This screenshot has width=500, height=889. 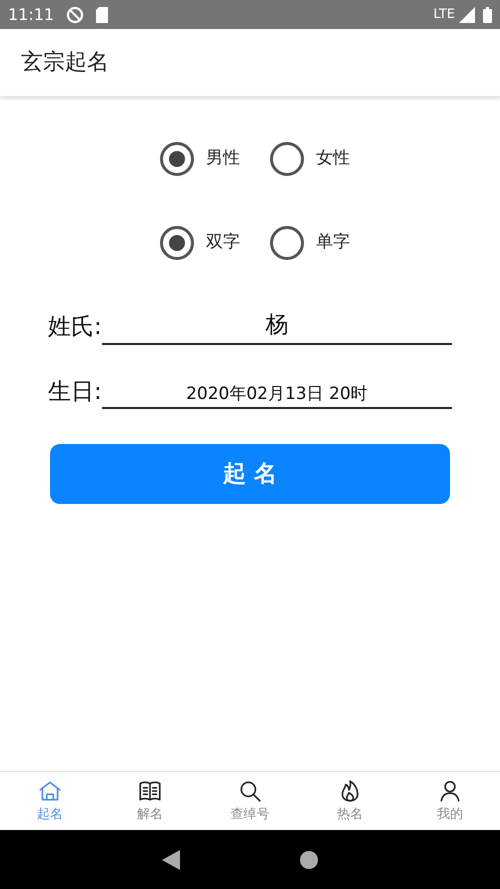 What do you see at coordinates (31, 15) in the screenshot?
I see `status-time: 11:11` at bounding box center [31, 15].